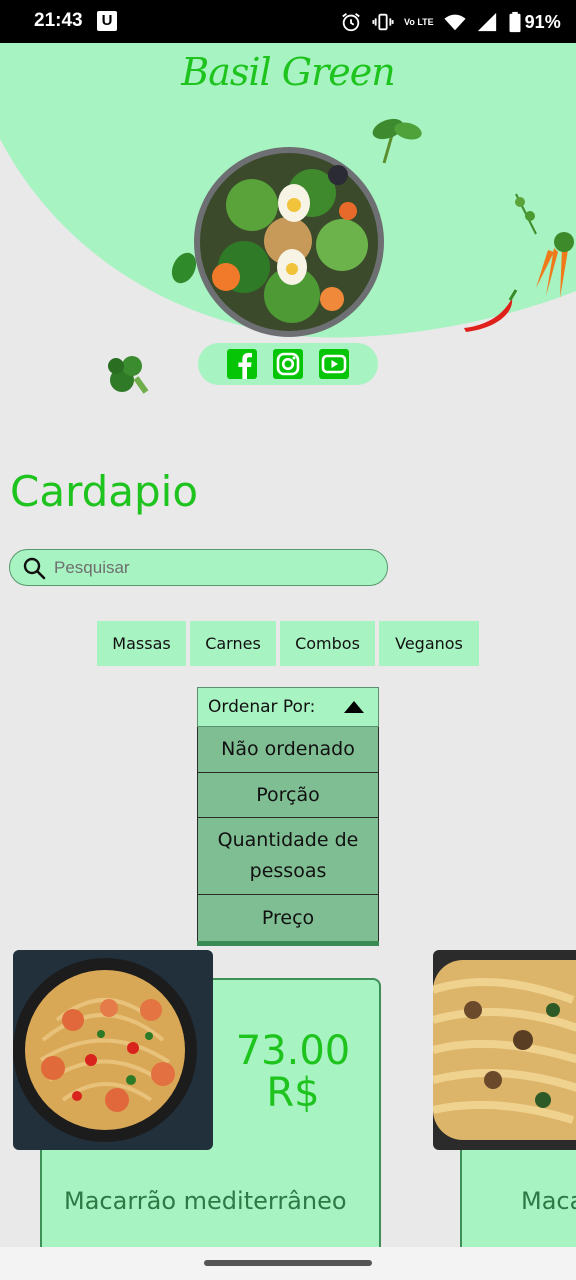 This screenshot has width=576, height=1280. I want to click on salad-bowl-image, so click(289, 242).